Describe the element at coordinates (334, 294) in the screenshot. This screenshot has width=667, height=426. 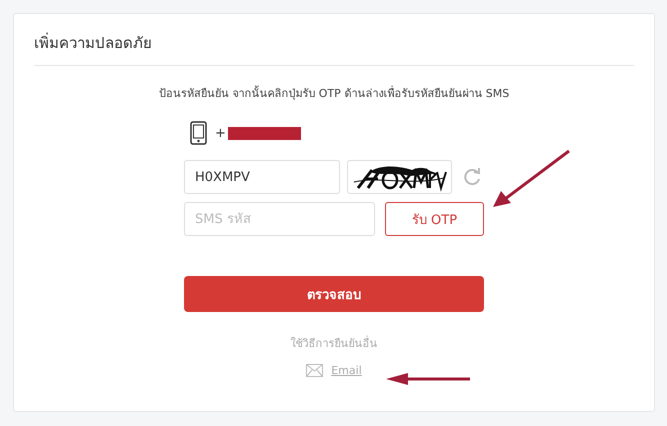
I see `verify-button: ตรวจสอบ` at that location.